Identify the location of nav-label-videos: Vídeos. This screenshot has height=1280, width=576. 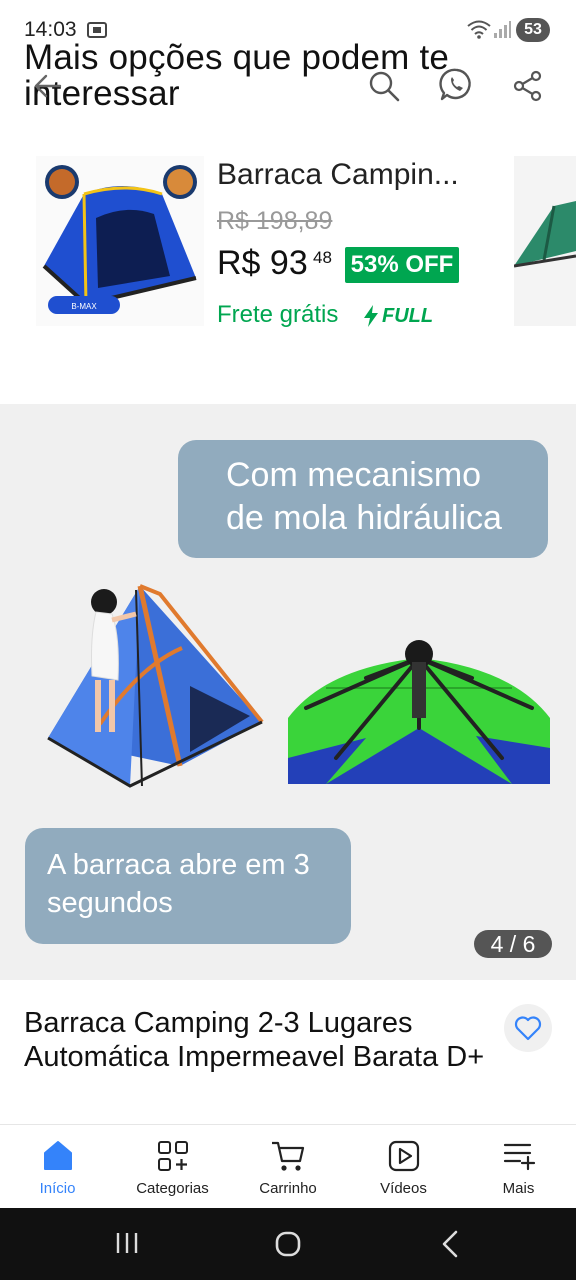
(403, 1188).